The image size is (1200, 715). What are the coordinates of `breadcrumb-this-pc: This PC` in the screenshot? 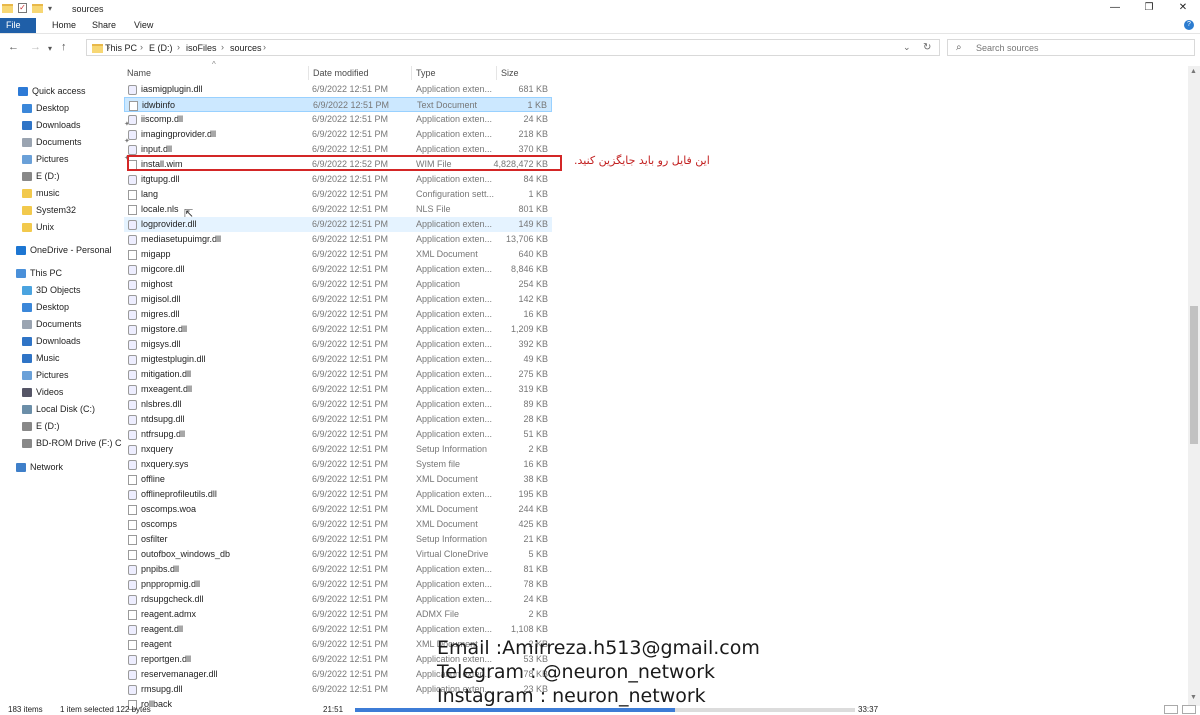 It's located at (121, 48).